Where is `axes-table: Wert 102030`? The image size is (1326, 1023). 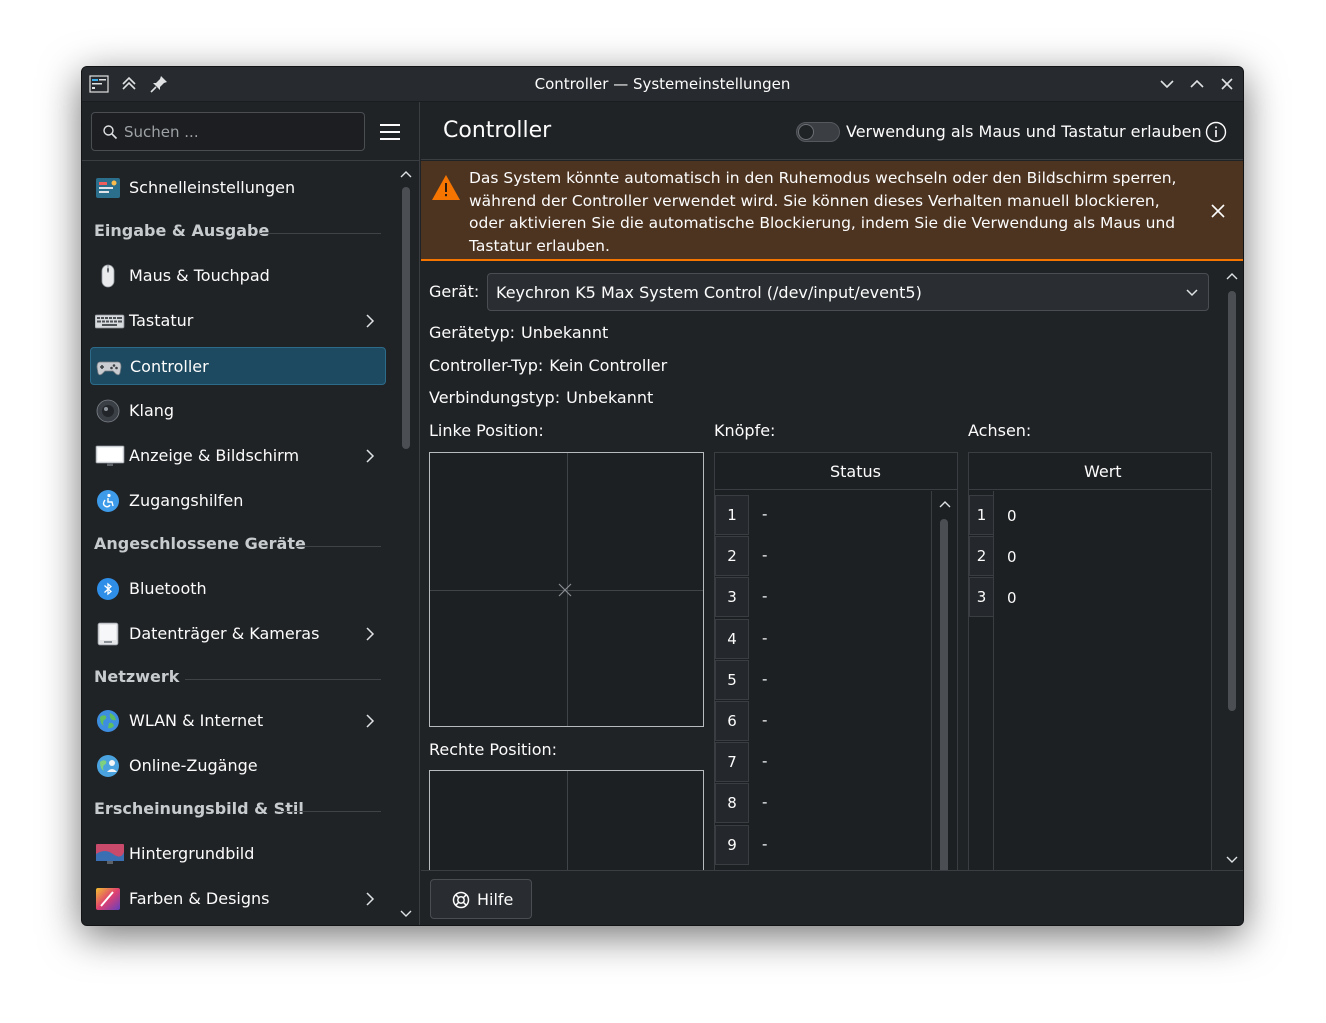
axes-table: Wert 102030 is located at coordinates (1090, 688).